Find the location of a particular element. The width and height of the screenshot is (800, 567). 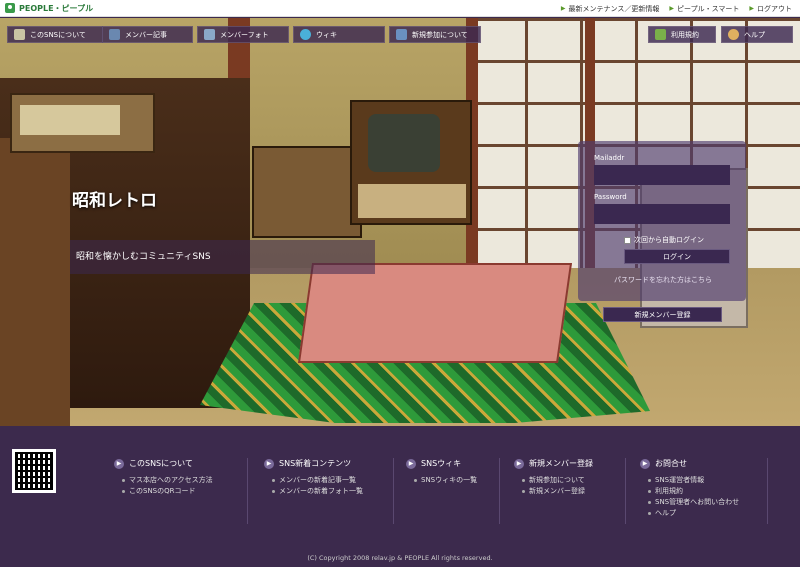

logo-text: PEOPLE・ピープル is located at coordinates (56, 8).